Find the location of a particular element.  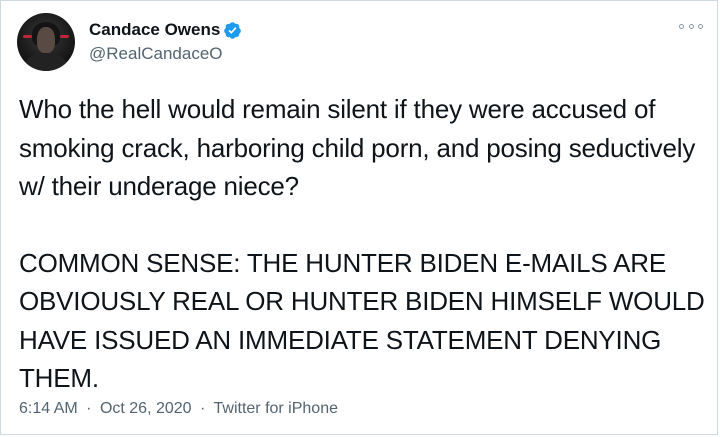

more-options-icon is located at coordinates (691, 26).